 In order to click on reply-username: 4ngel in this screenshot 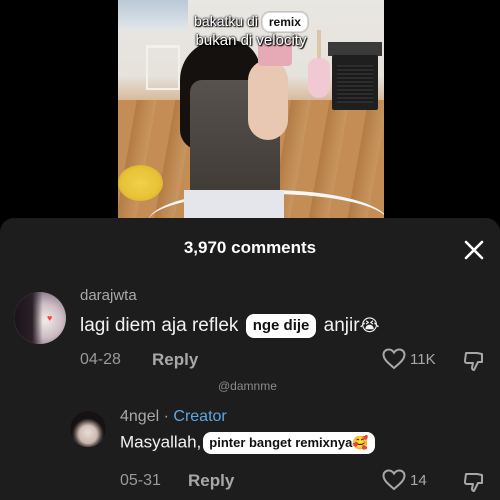, I will do `click(139, 416)`.